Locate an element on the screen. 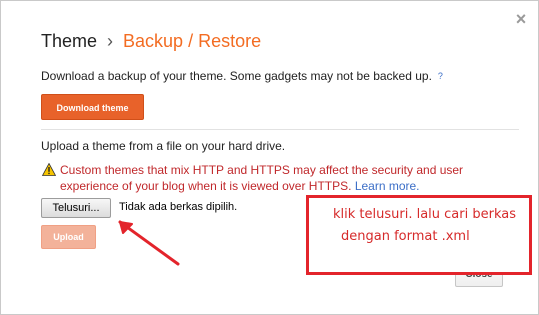  breadcrumb: Theme › Backup / Restore is located at coordinates (151, 41).